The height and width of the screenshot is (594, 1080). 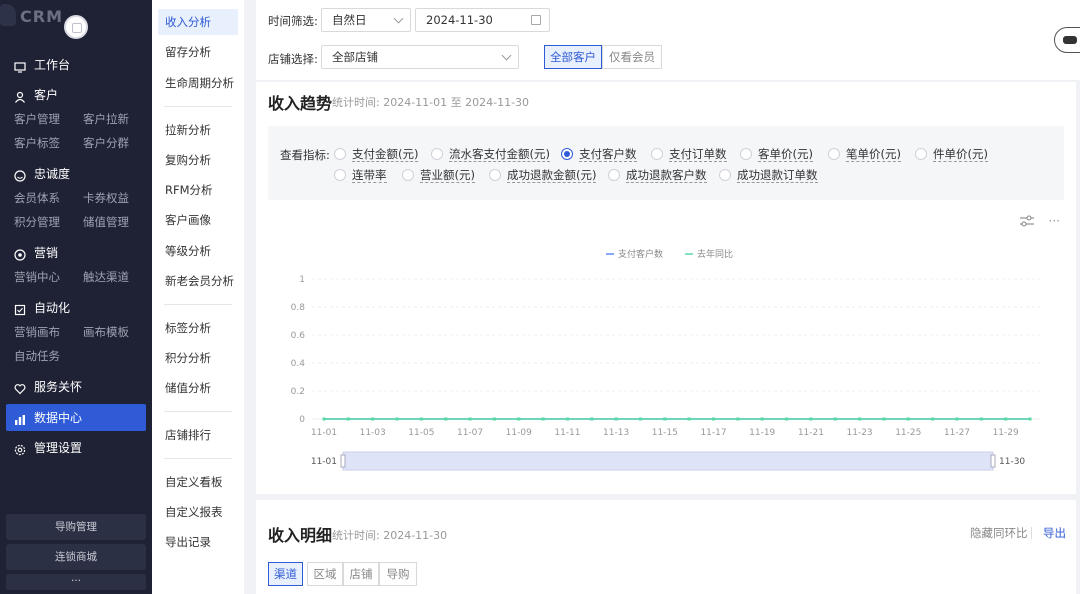 What do you see at coordinates (632, 57) in the screenshot?
I see `segment-members-only: 仅看会员` at bounding box center [632, 57].